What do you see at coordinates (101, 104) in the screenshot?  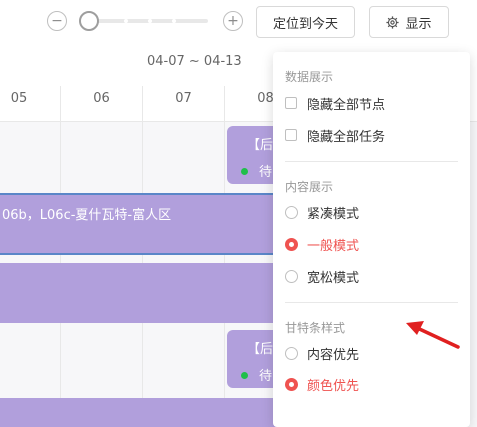 I see `day-header: 06` at bounding box center [101, 104].